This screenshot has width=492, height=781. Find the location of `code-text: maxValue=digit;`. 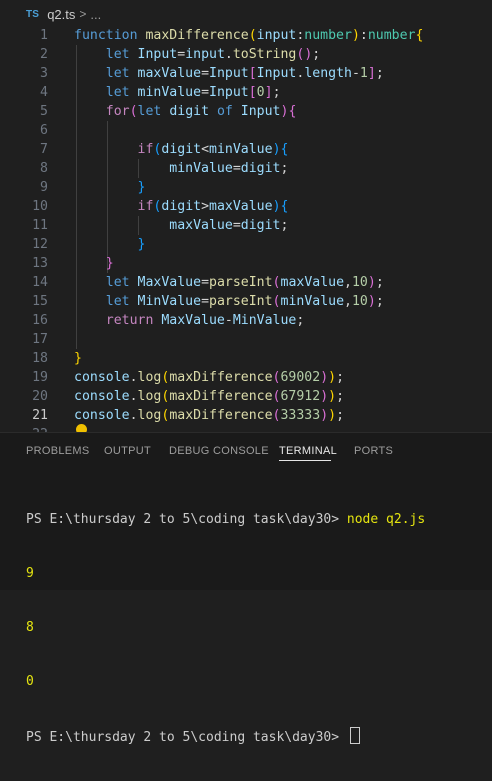

code-text: maxValue=digit; is located at coordinates (181, 225).